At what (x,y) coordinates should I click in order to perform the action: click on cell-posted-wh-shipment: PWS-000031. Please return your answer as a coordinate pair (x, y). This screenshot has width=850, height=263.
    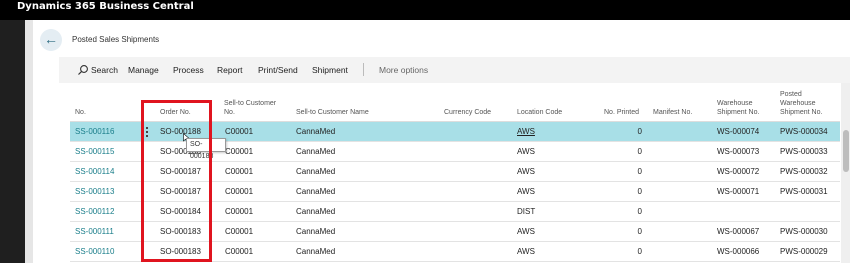
    Looking at the image, I should click on (804, 191).